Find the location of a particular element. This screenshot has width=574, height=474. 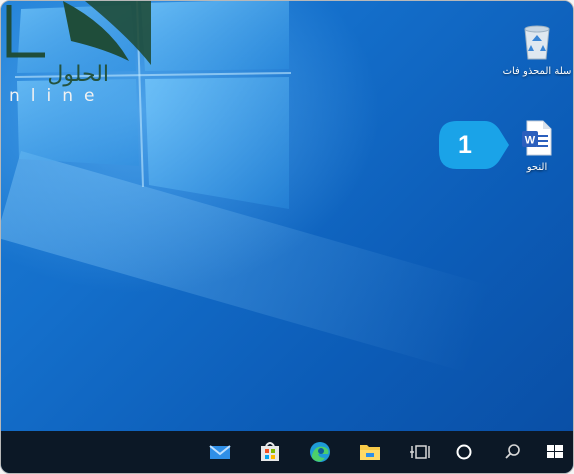

taskbar-cortana-button is located at coordinates (464, 452).